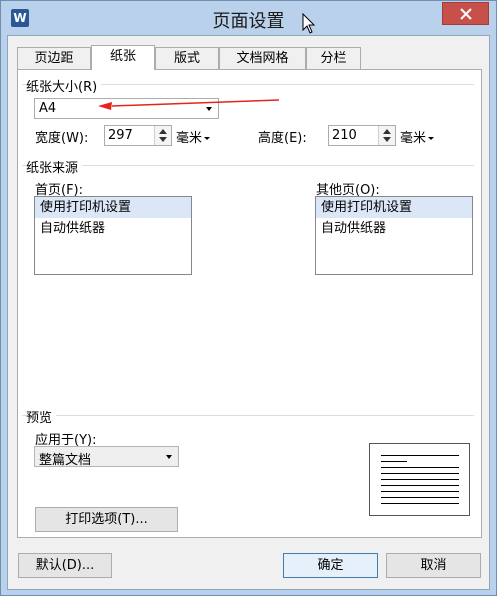  What do you see at coordinates (126, 108) in the screenshot?
I see `paper-size-select: A4` at bounding box center [126, 108].